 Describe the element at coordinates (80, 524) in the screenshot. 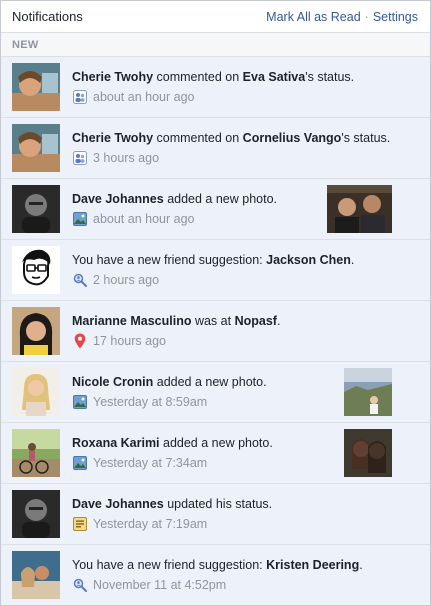

I see `status-icon` at that location.